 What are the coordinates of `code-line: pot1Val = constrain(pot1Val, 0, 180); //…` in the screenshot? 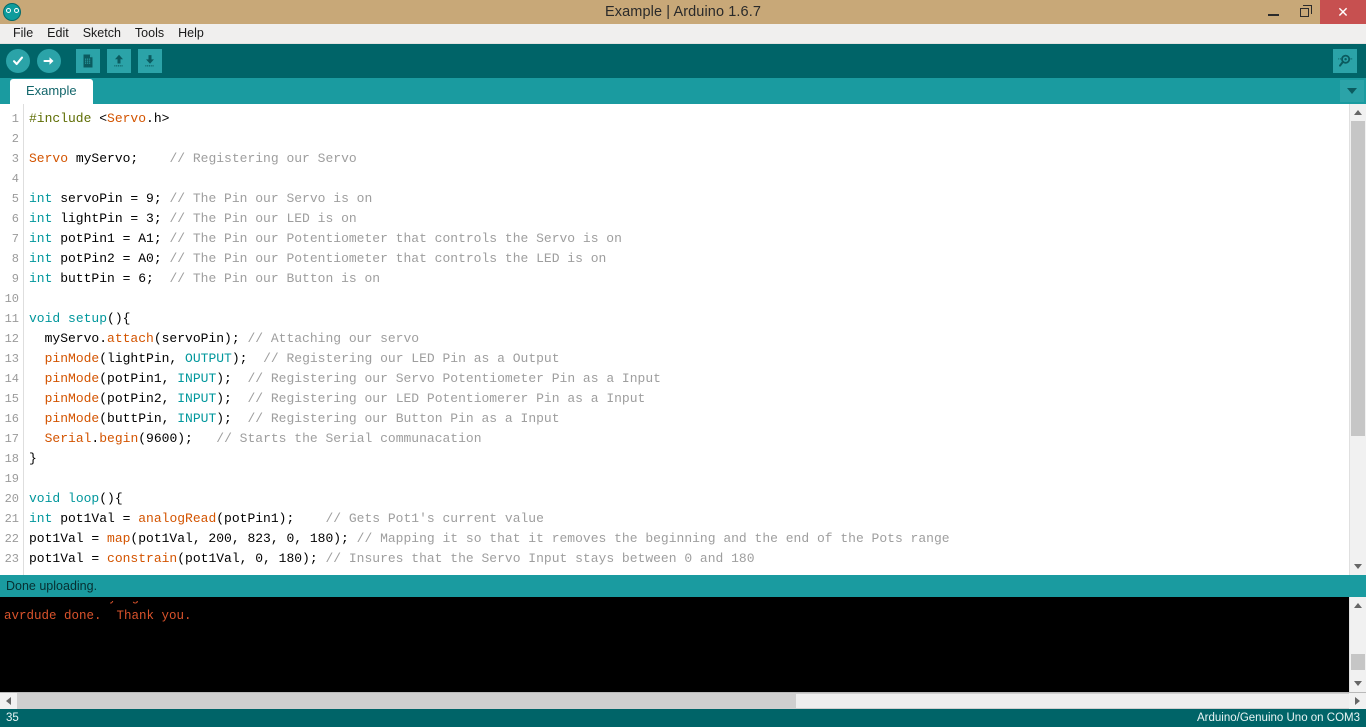 It's located at (689, 559).